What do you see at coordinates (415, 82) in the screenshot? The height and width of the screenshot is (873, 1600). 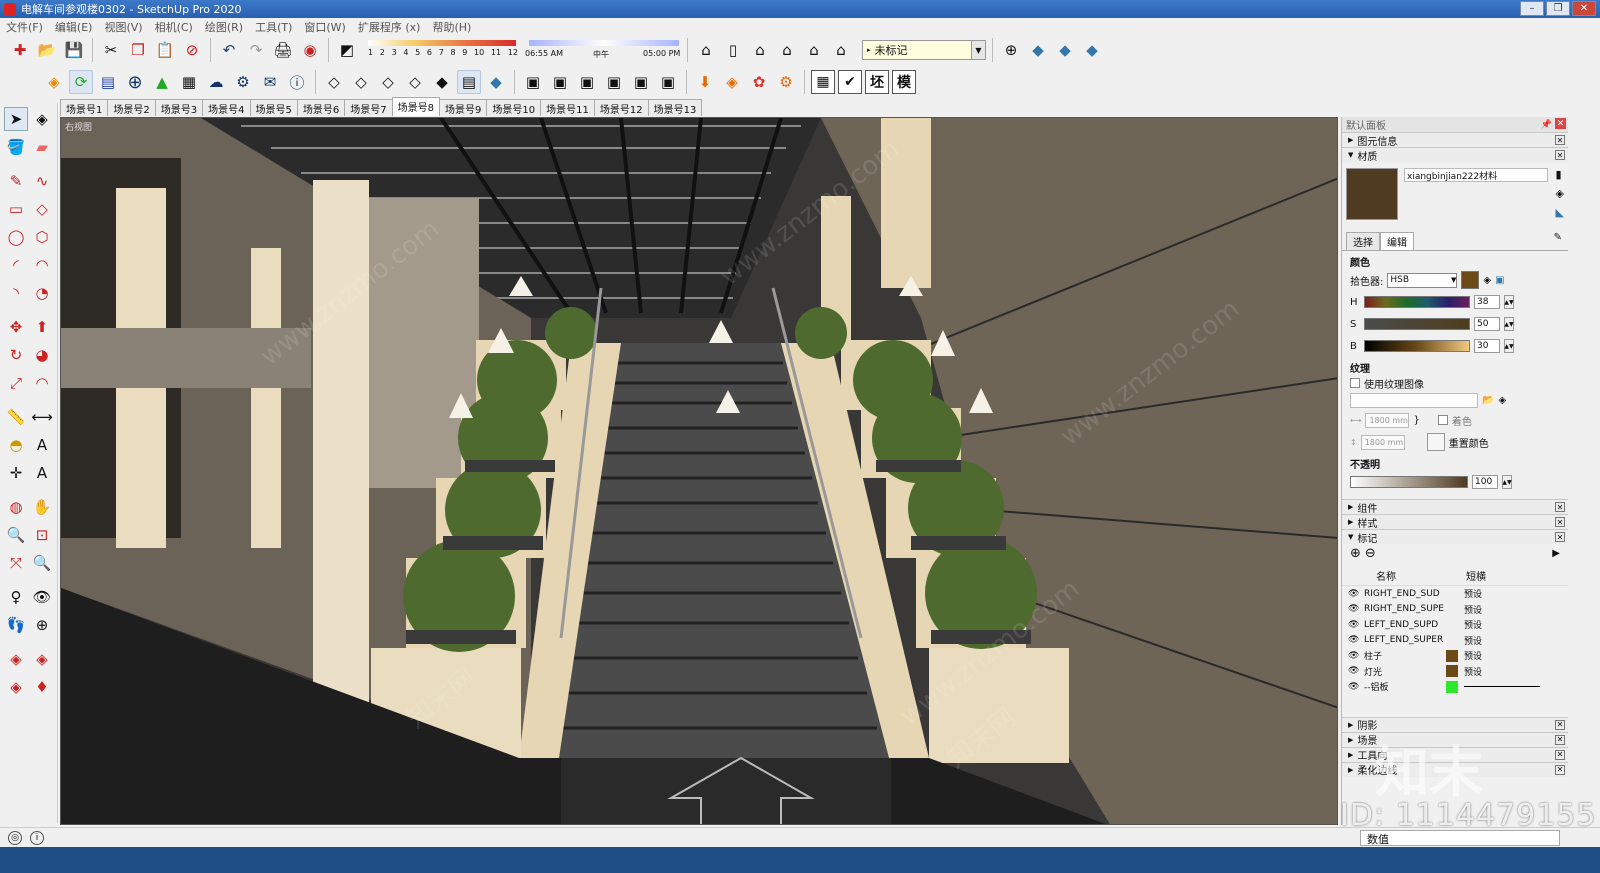 I see `style-hidden-line-icon: ◇` at bounding box center [415, 82].